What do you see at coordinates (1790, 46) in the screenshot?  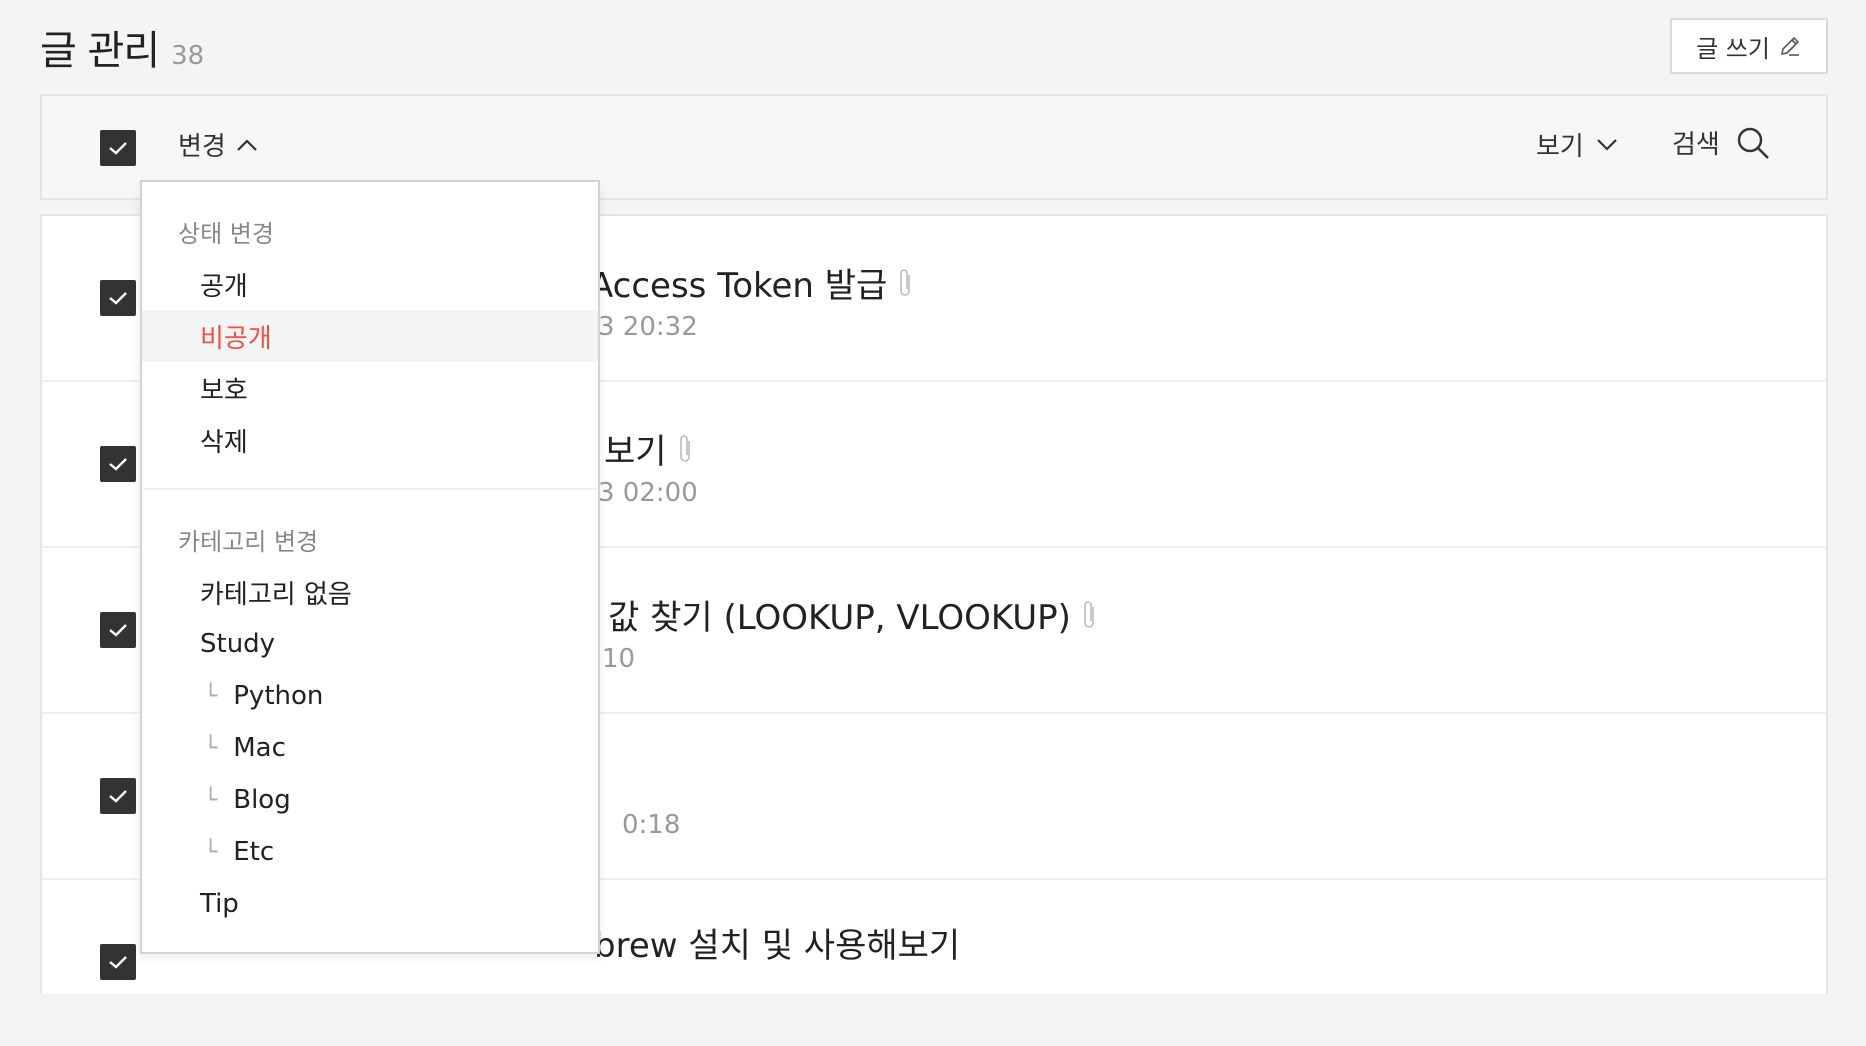 I see `pencil-icon` at bounding box center [1790, 46].